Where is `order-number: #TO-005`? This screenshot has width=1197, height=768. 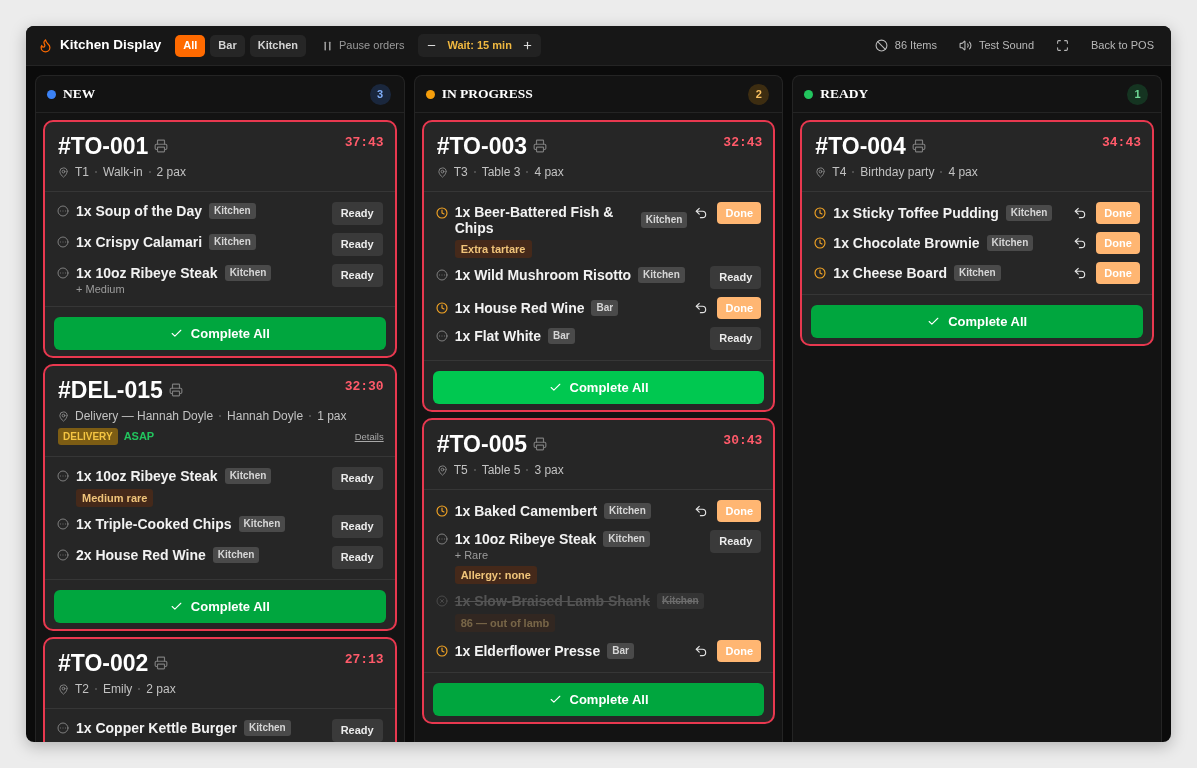
order-number: #TO-005 is located at coordinates (482, 444).